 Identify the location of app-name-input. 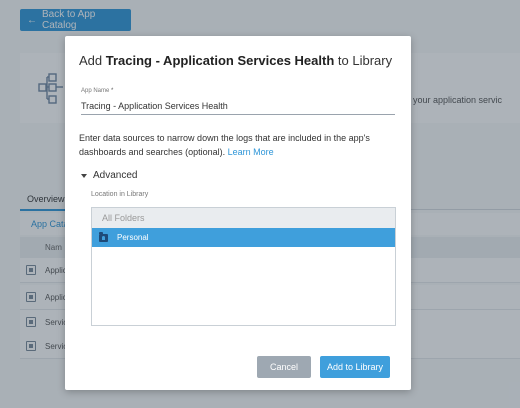
(238, 106).